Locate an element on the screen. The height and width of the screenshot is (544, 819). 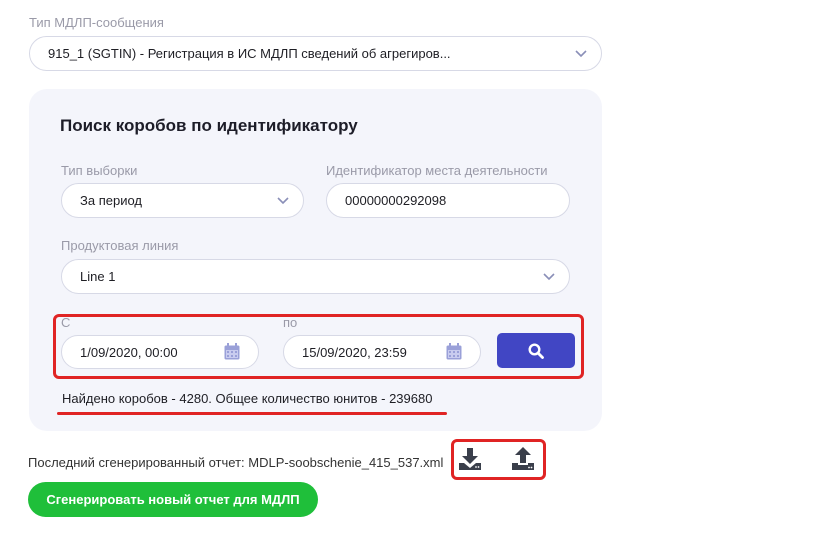
selection-type-label: Тип выборки is located at coordinates (99, 170).